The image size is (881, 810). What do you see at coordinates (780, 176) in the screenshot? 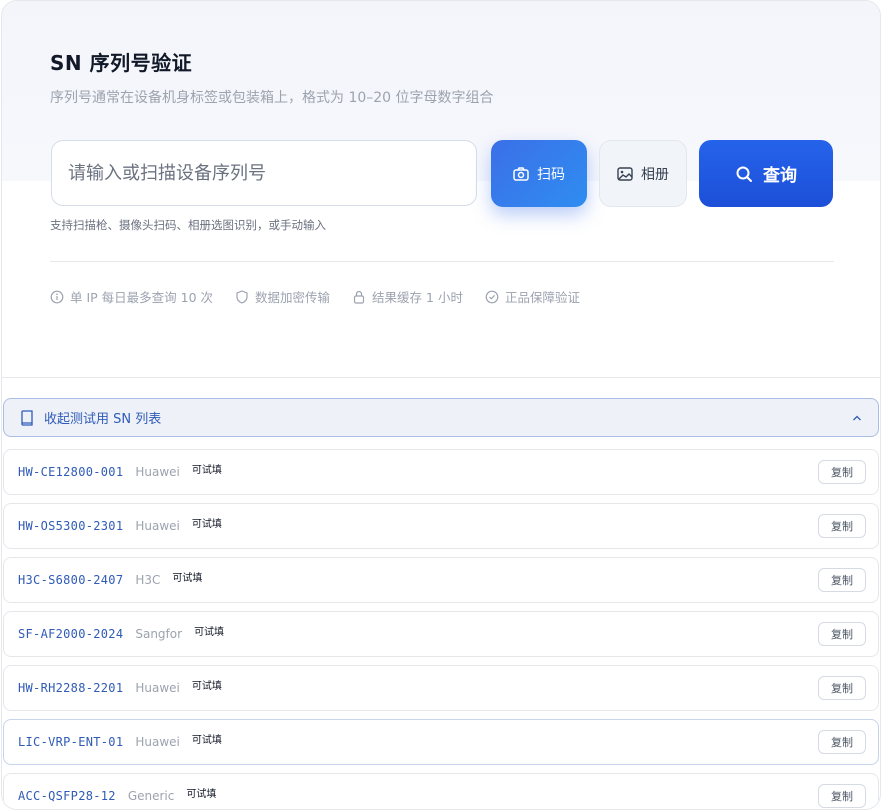
I see `query-button-label: 查询` at bounding box center [780, 176].